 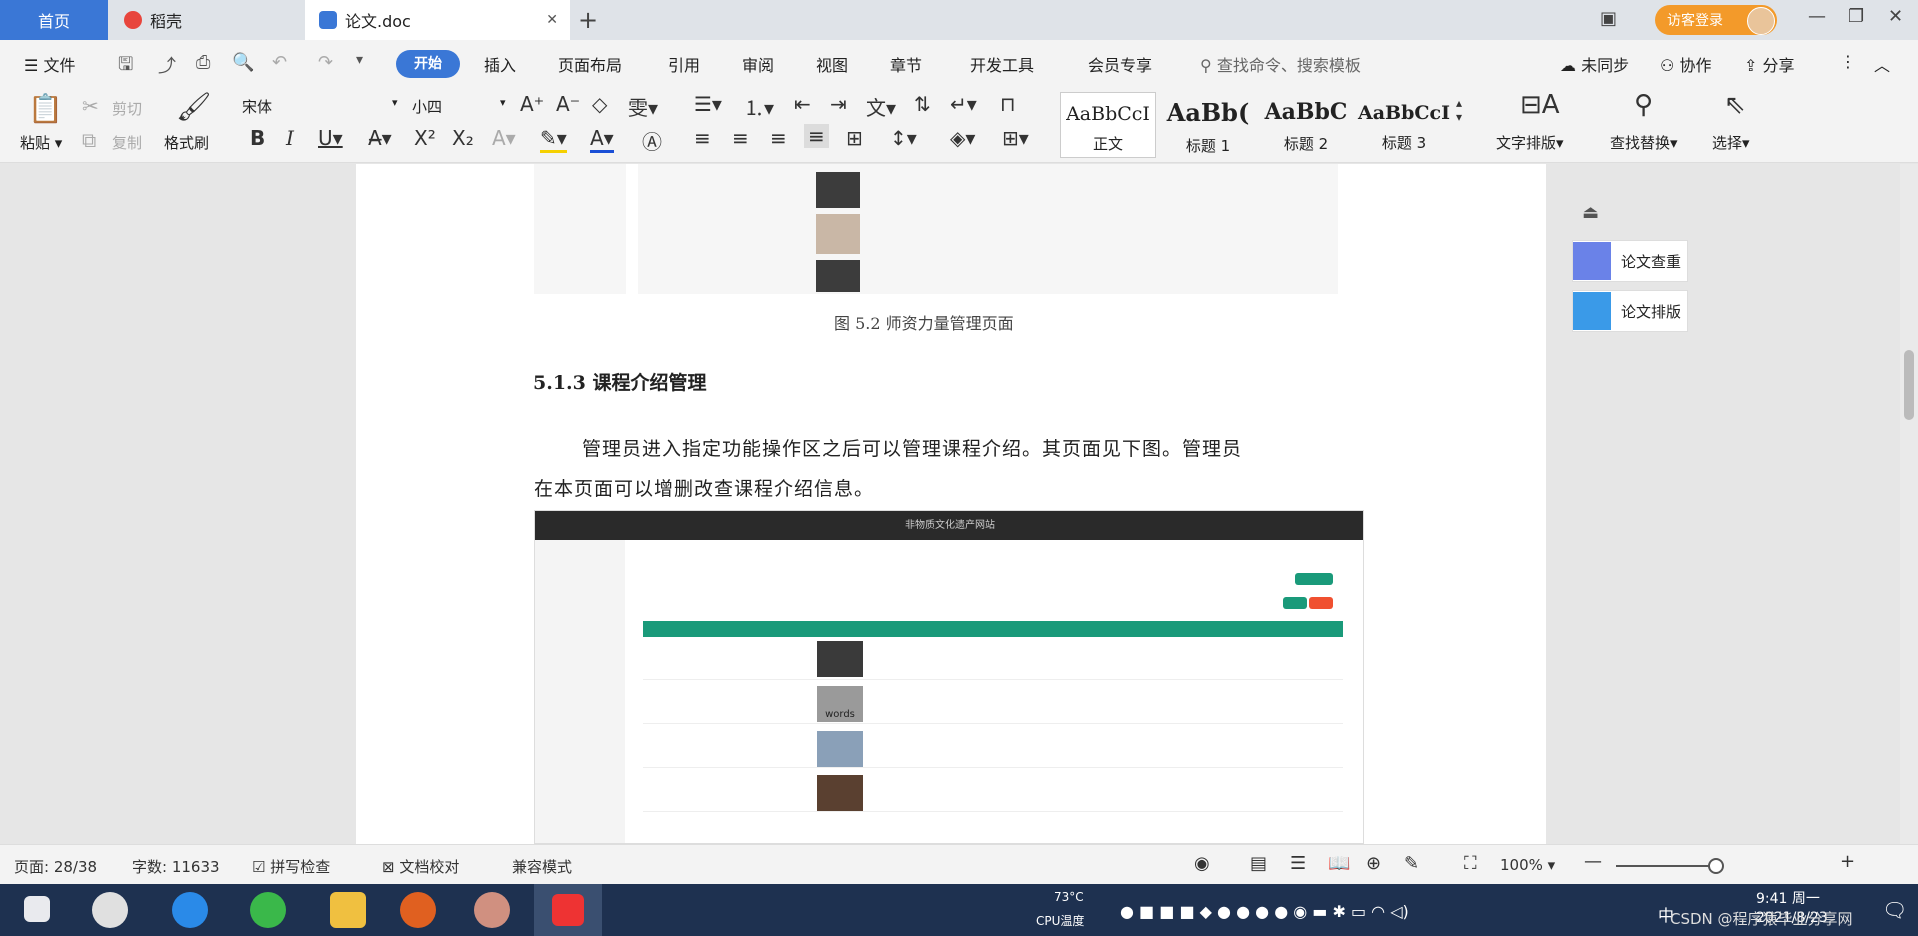 I want to click on spell-check-button: ☑ 拼写检查, so click(x=291, y=866).